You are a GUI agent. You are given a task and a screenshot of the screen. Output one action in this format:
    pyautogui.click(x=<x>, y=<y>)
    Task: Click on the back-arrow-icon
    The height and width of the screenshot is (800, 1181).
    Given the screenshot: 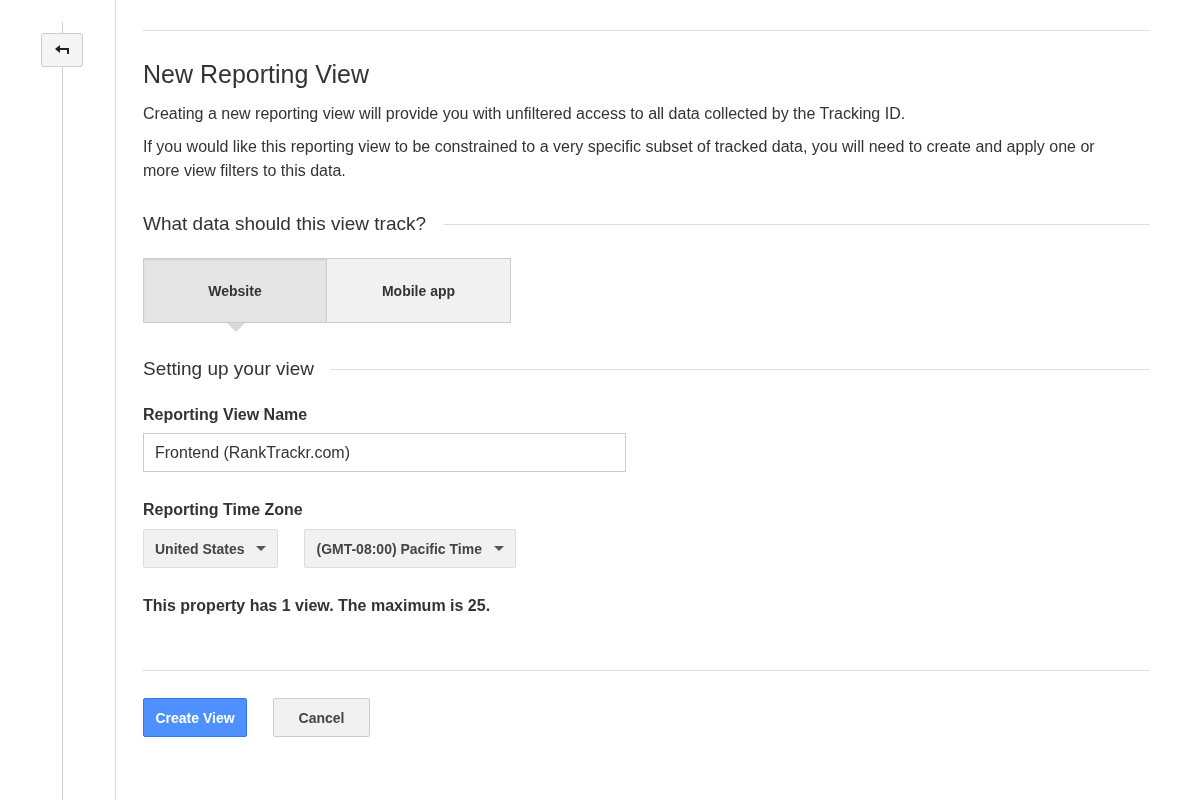 What is the action you would take?
    pyautogui.click(x=62, y=50)
    